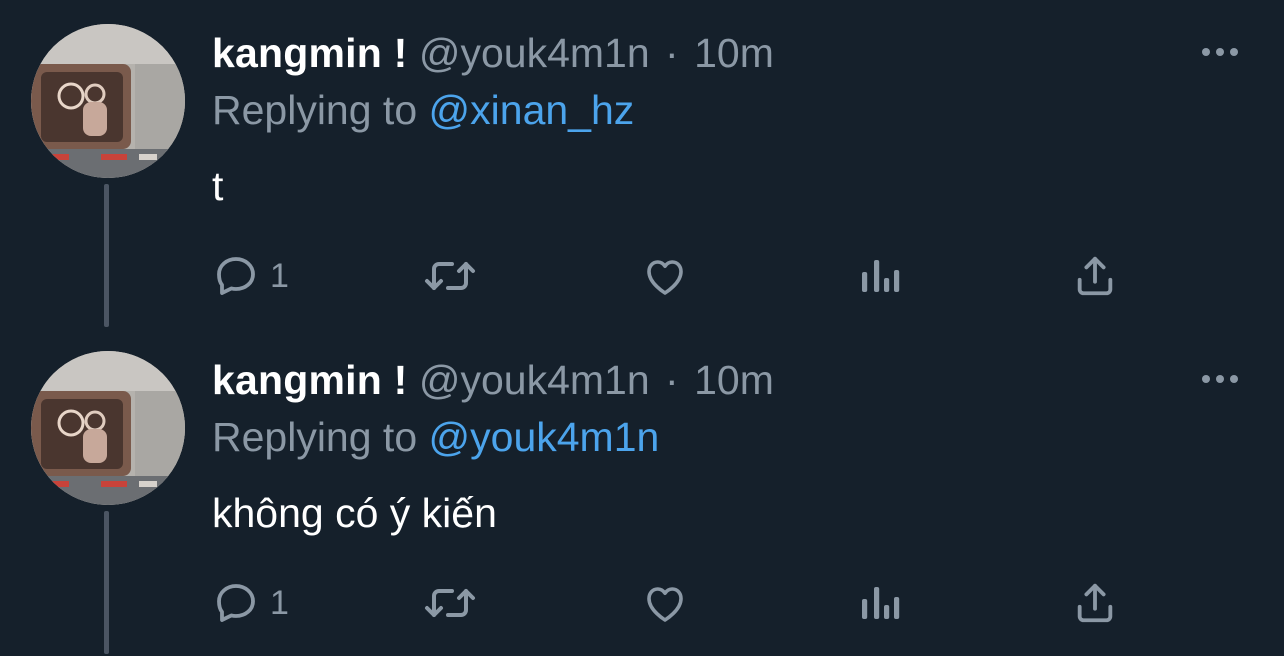 The height and width of the screenshot is (656, 1284). Describe the element at coordinates (218, 186) in the screenshot. I see `tweet-text: t` at that location.